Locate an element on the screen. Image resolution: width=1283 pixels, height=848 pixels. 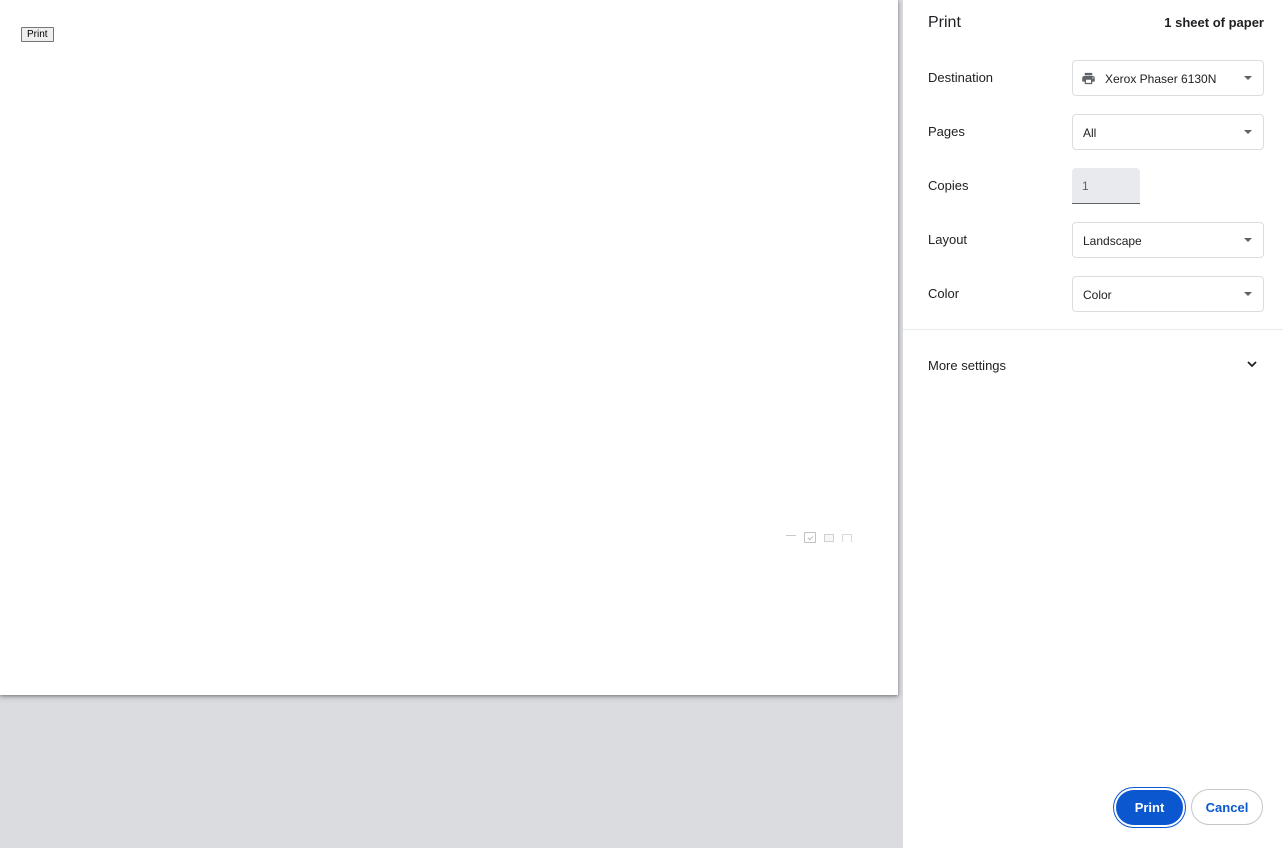
copies-value: 1 is located at coordinates (1085, 186).